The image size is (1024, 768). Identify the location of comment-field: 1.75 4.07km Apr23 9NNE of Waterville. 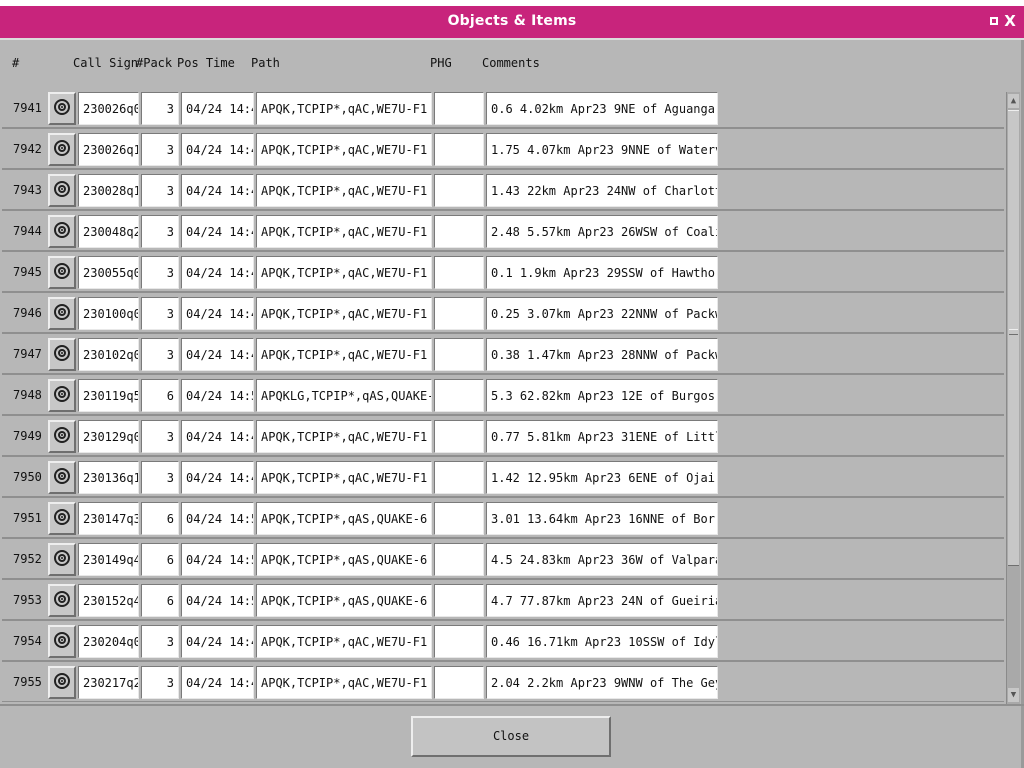
(602, 149).